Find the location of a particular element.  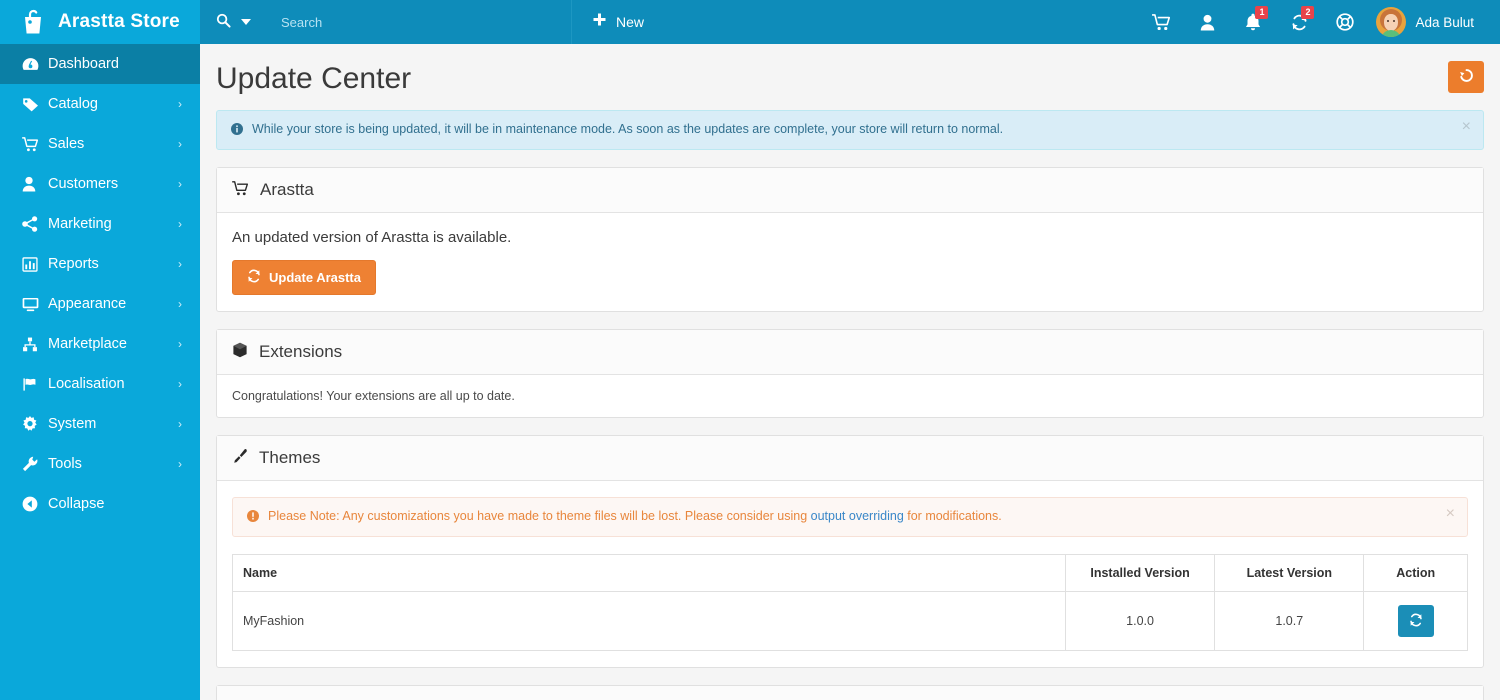

sidebar-item-label: Marketplace is located at coordinates (87, 344).